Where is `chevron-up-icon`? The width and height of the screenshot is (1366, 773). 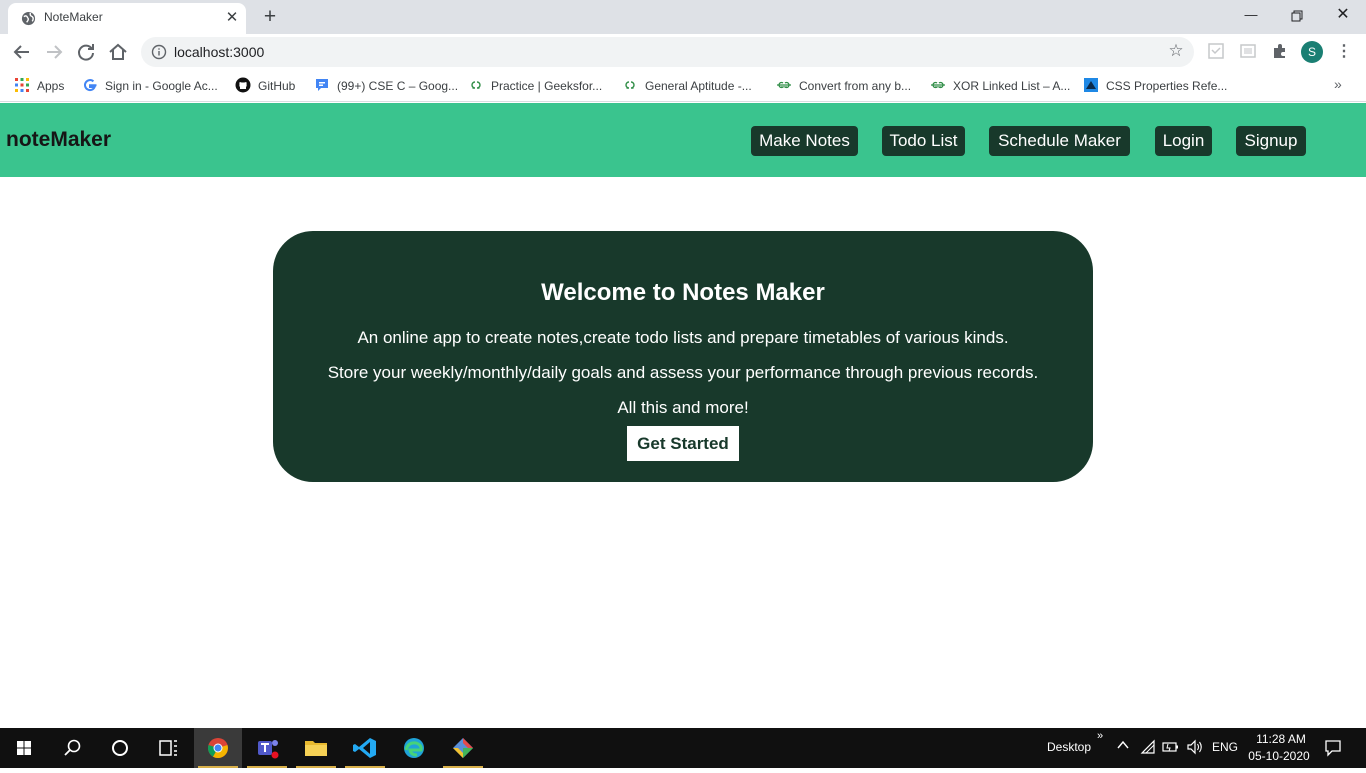
chevron-up-icon is located at coordinates (1123, 744).